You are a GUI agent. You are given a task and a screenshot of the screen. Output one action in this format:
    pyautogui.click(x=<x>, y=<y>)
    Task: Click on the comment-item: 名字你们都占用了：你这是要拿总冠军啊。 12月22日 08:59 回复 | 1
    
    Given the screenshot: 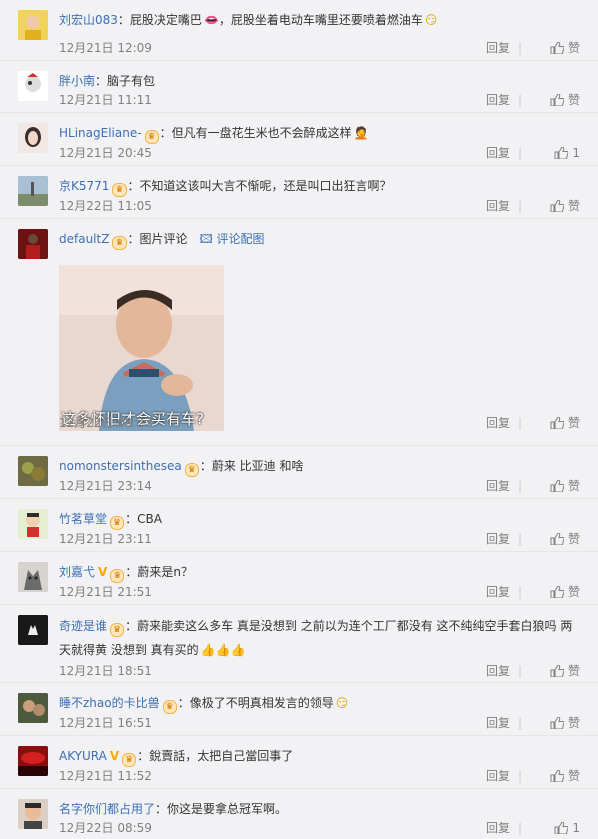 What is the action you would take?
    pyautogui.click(x=299, y=814)
    